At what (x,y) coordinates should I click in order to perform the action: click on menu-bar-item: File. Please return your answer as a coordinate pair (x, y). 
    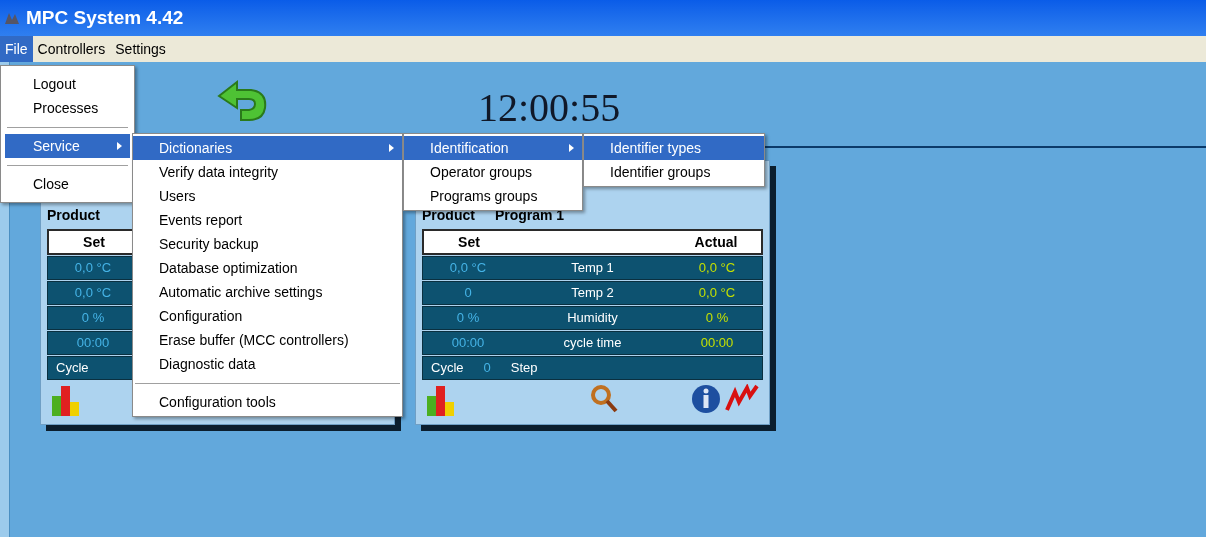
    Looking at the image, I should click on (16, 49).